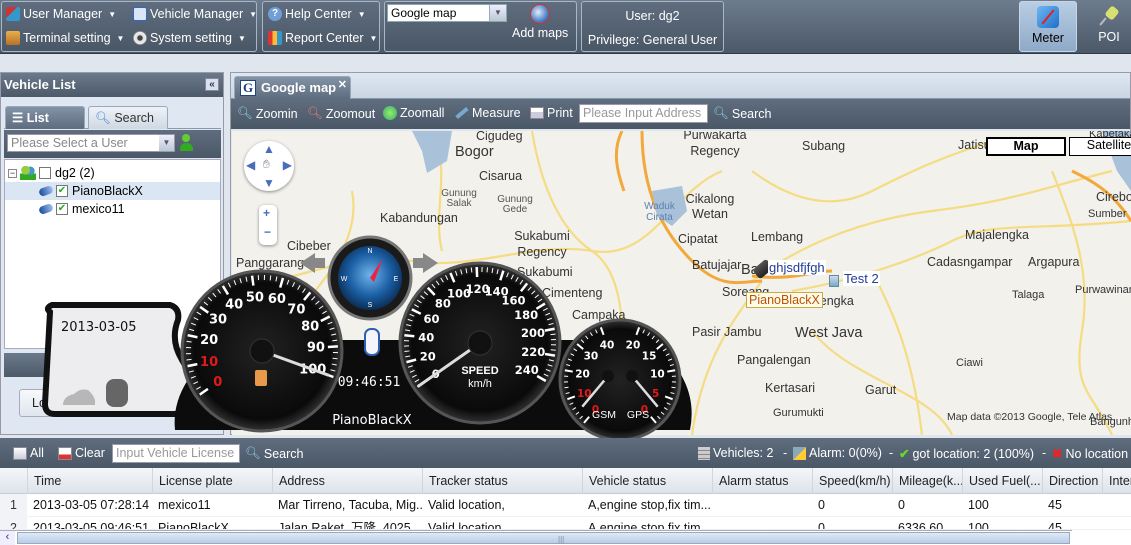 This screenshot has width=1131, height=545. What do you see at coordinates (12, 173) in the screenshot?
I see `collapse-toggle-icon: −` at bounding box center [12, 173].